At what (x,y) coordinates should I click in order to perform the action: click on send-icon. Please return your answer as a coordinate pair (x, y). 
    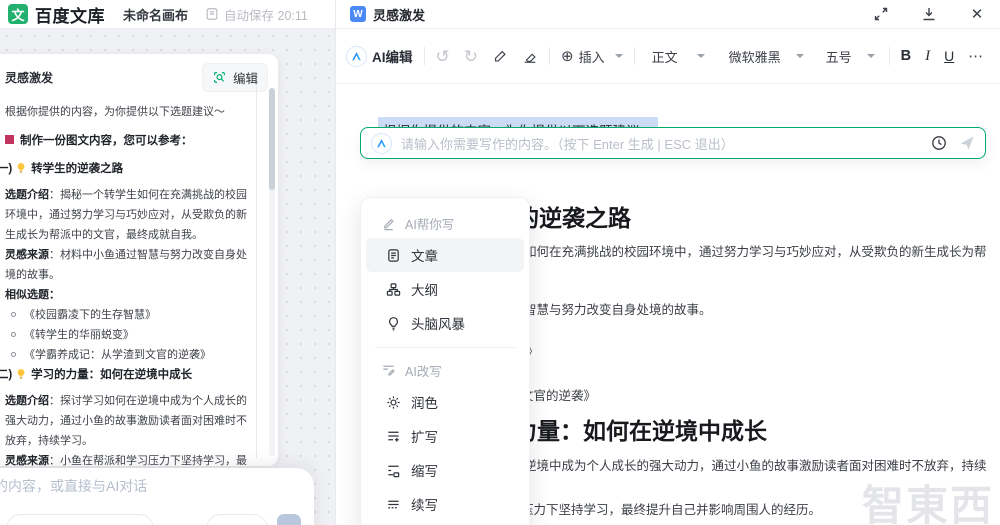
    Looking at the image, I should click on (967, 143).